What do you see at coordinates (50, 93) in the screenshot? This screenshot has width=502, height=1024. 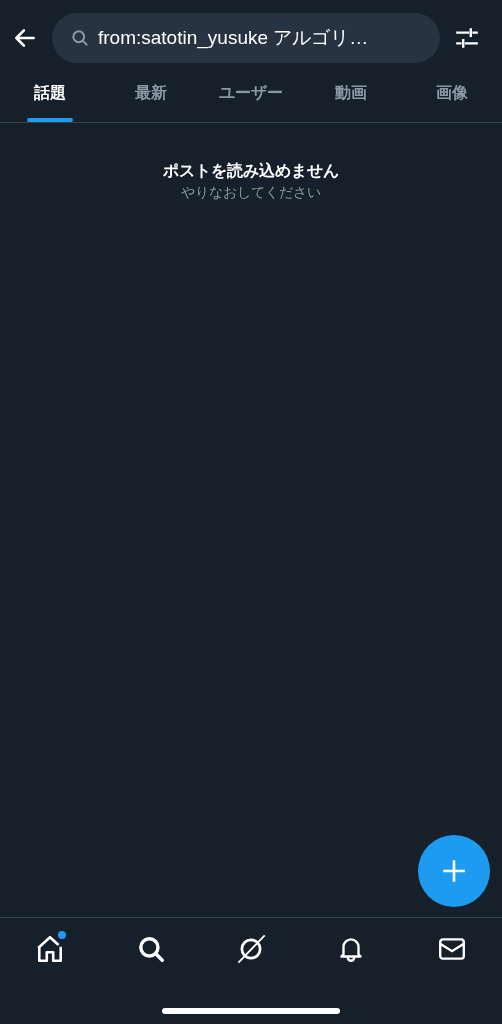 I see `tab: 話題` at bounding box center [50, 93].